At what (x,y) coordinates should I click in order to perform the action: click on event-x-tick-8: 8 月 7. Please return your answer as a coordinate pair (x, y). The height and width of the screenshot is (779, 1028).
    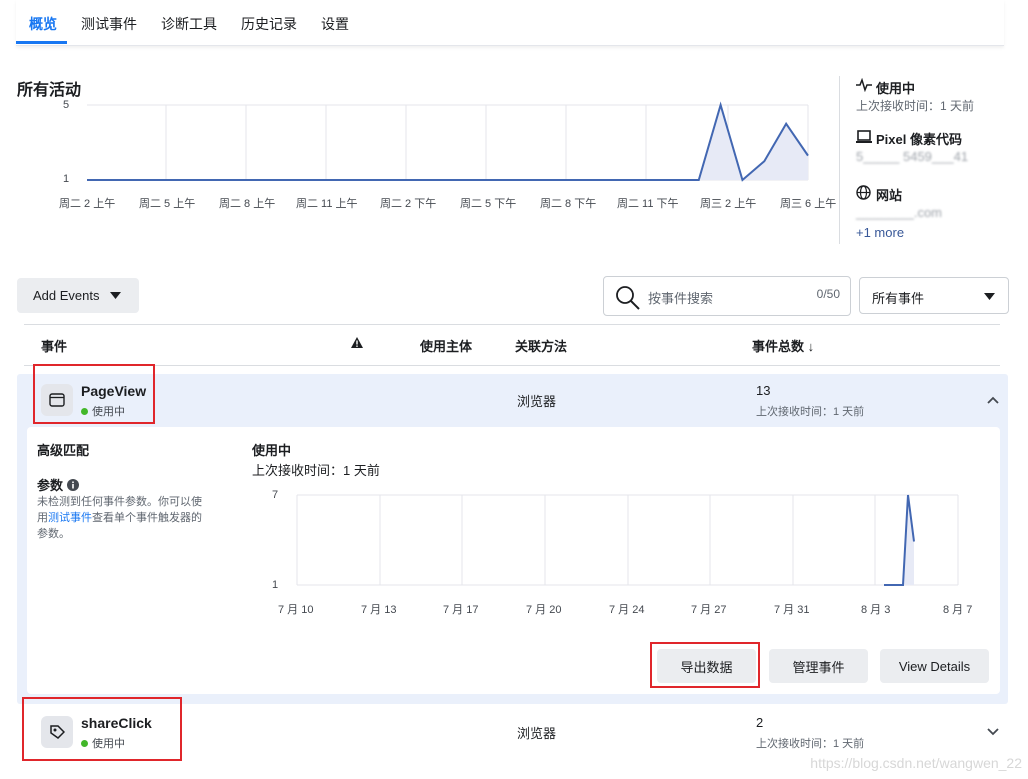
    Looking at the image, I should click on (958, 610).